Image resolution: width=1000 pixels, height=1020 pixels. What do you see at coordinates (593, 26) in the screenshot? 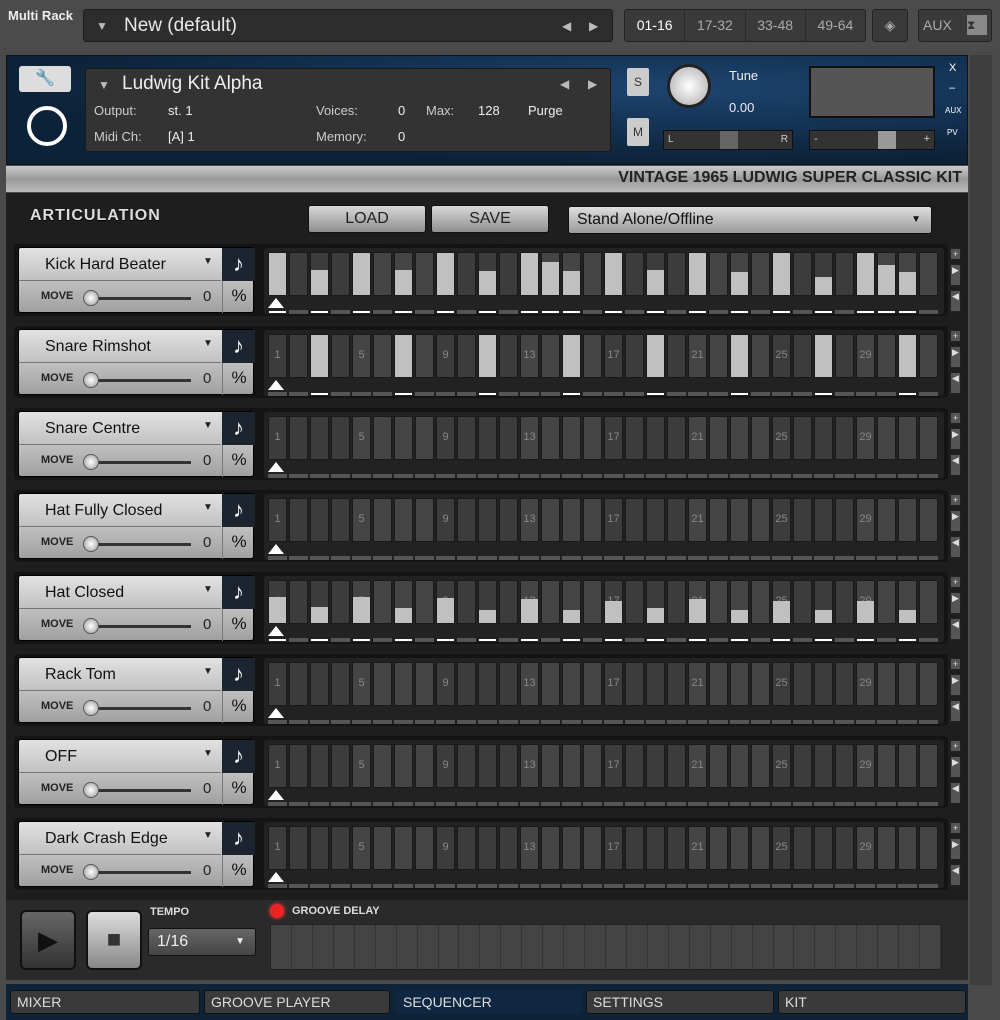
I see `next-preset-icon: ▶` at bounding box center [593, 26].